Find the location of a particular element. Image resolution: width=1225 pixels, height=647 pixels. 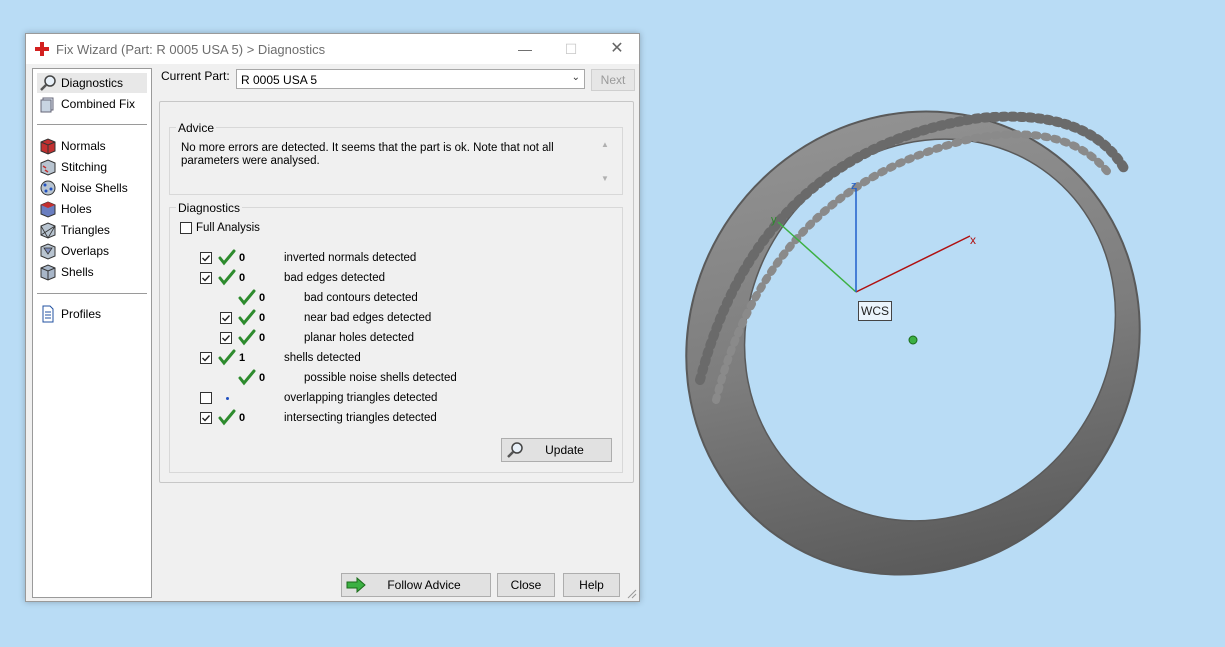

minimize-button: — is located at coordinates (525, 49).